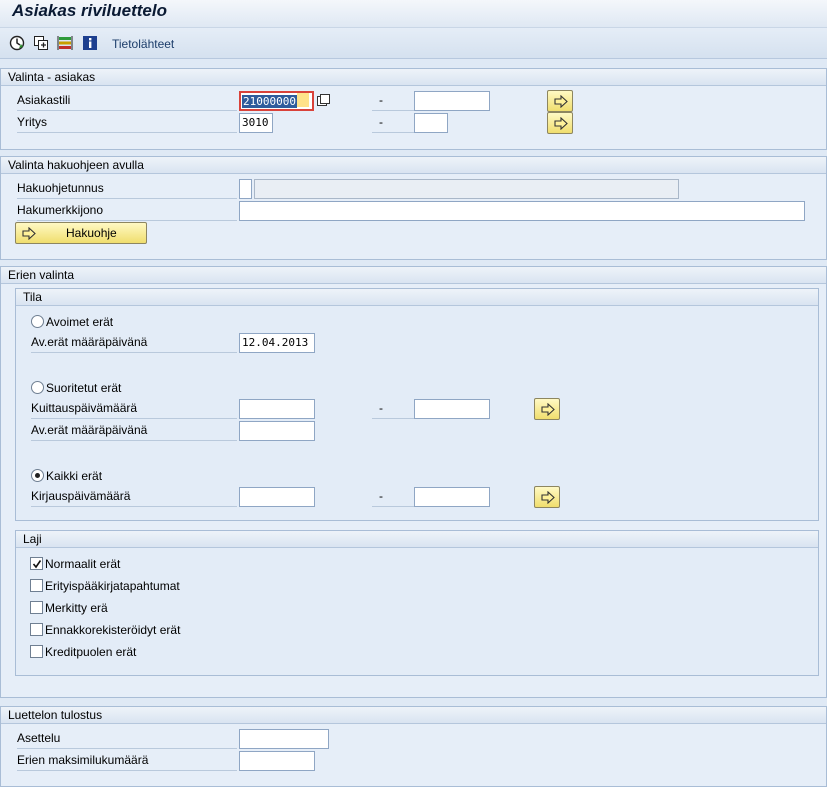 This screenshot has width=827, height=787. Describe the element at coordinates (466, 189) in the screenshot. I see `search-help-id-description` at that location.